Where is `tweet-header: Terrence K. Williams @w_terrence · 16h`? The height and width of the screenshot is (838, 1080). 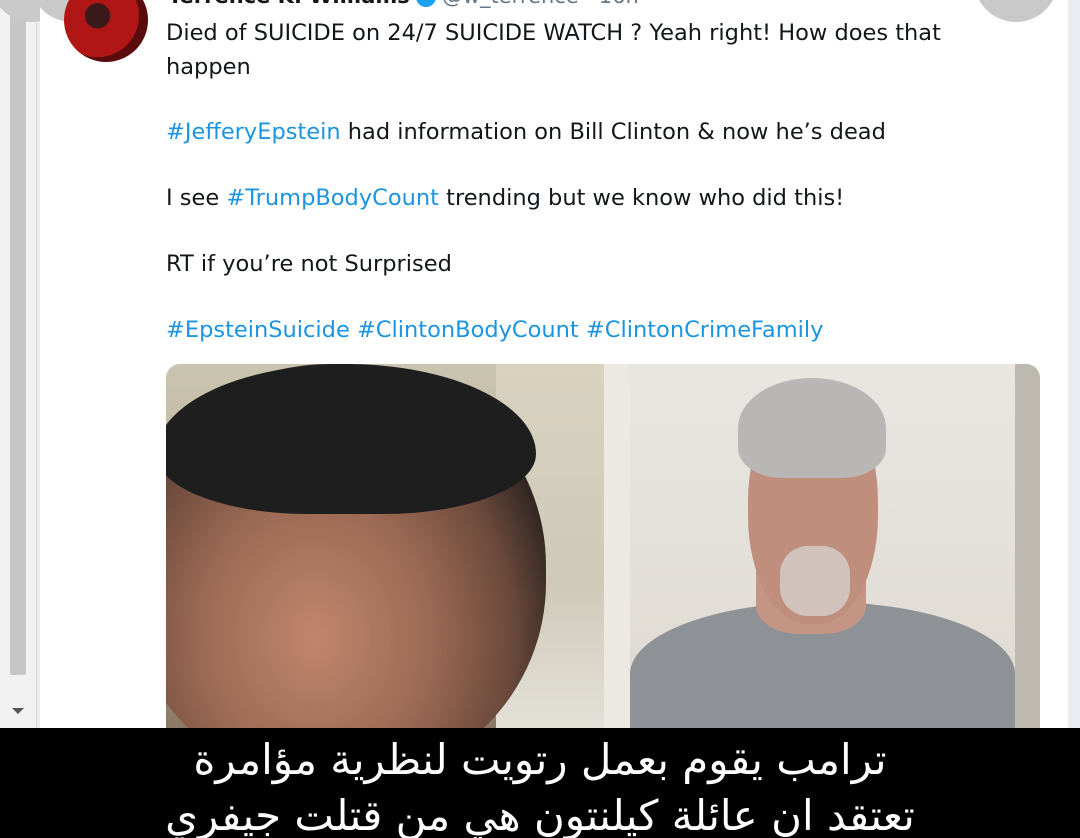 tweet-header: Terrence K. Williams @w_terrence · 16h is located at coordinates (403, 4).